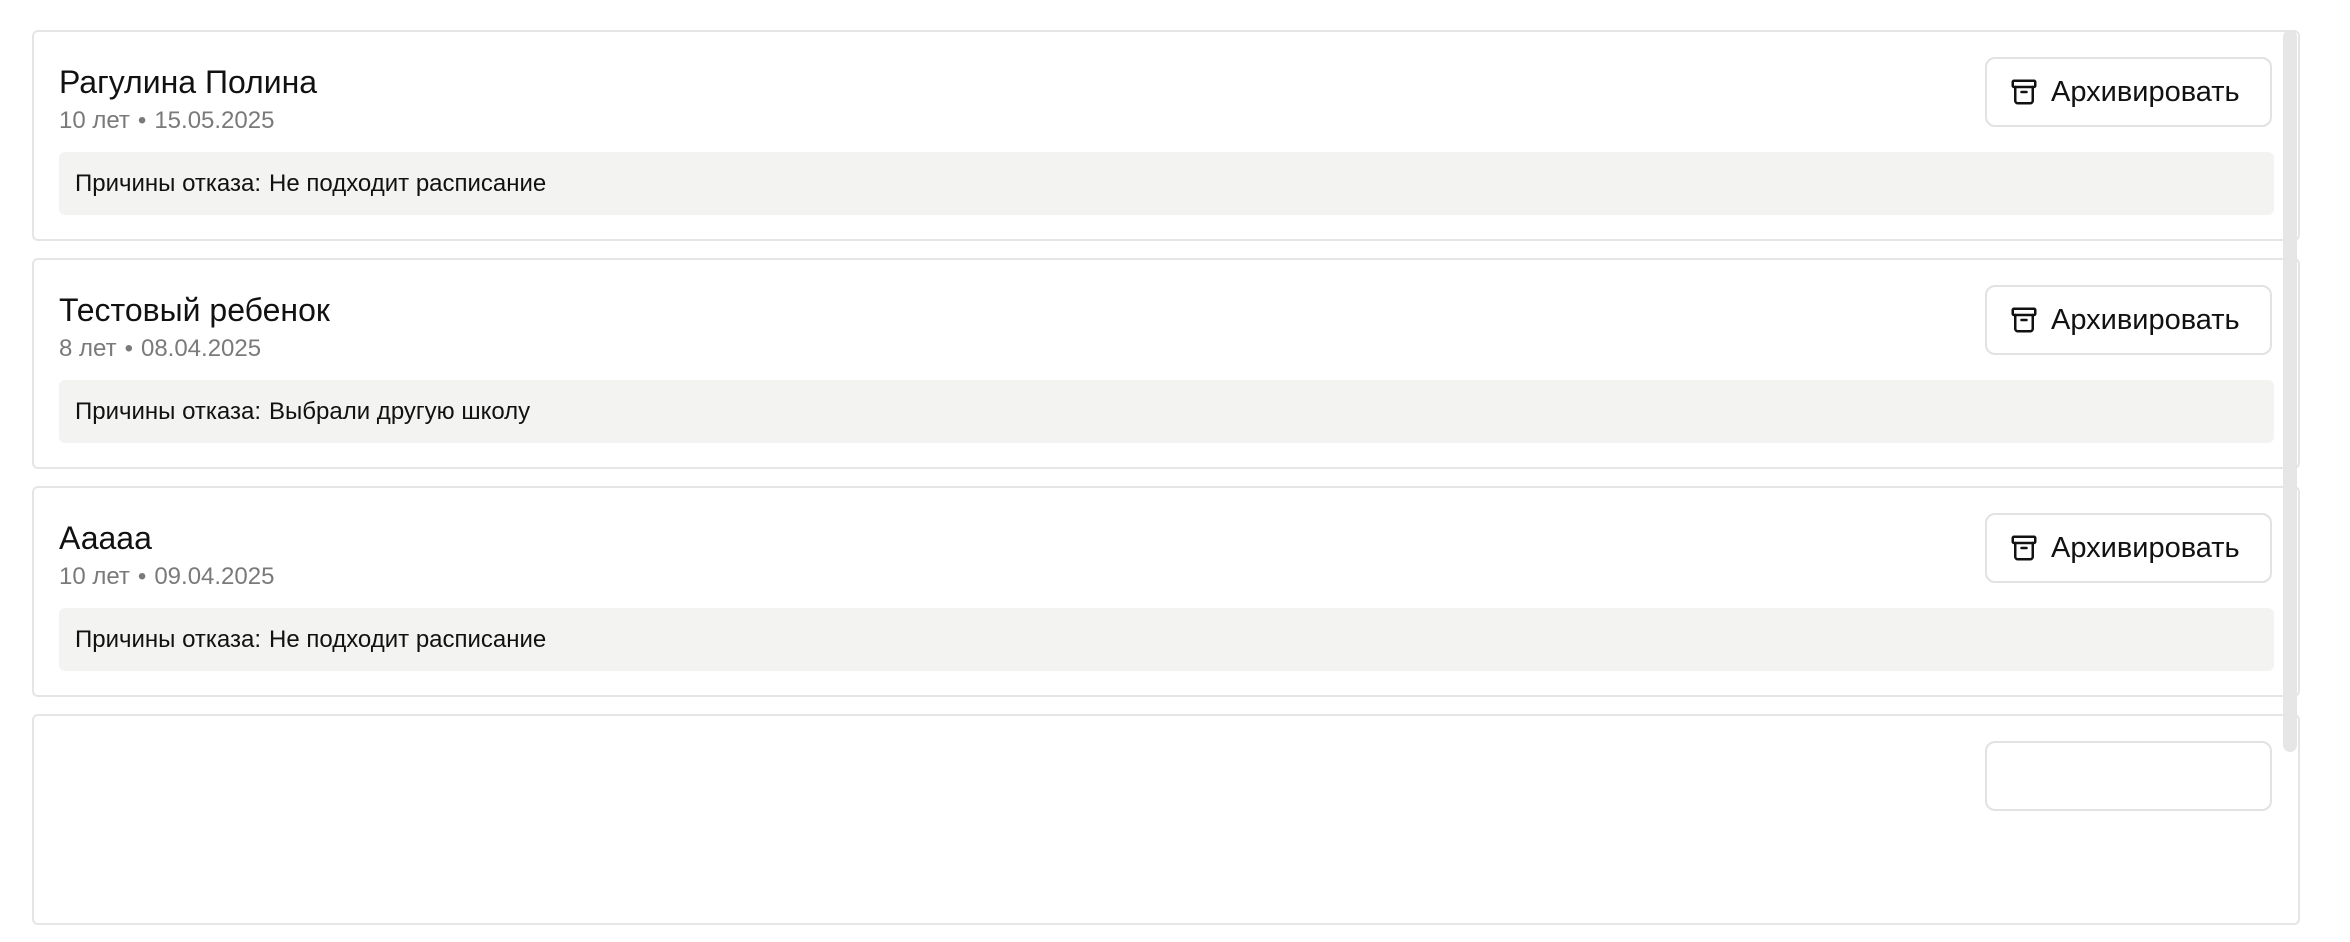 This screenshot has height=942, width=2350. I want to click on child-name: Тестовый ребенок, so click(194, 310).